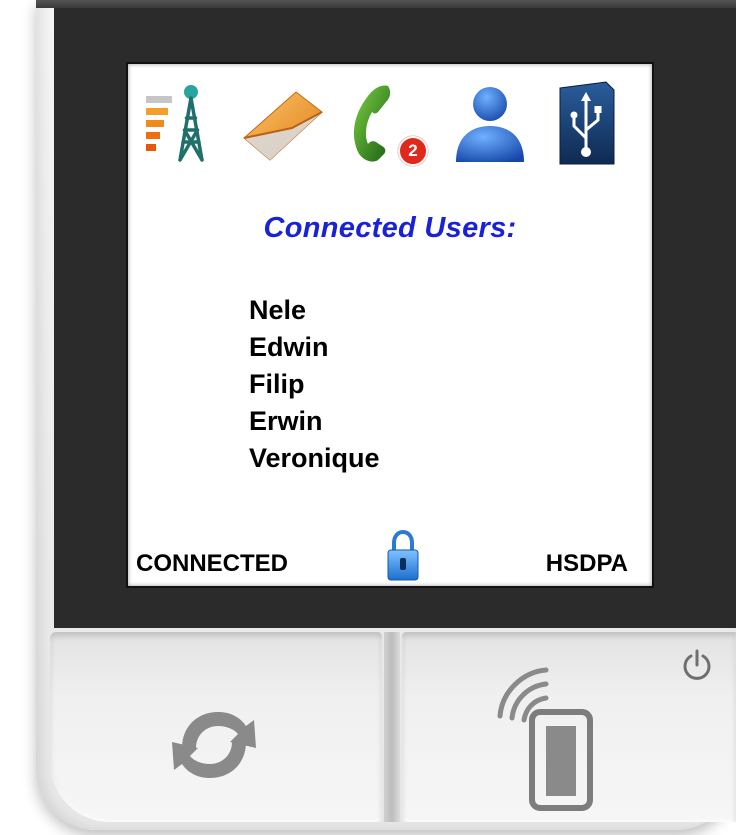 Image resolution: width=736 pixels, height=835 pixels. Describe the element at coordinates (314, 458) in the screenshot. I see `list-item: Veronique` at that location.